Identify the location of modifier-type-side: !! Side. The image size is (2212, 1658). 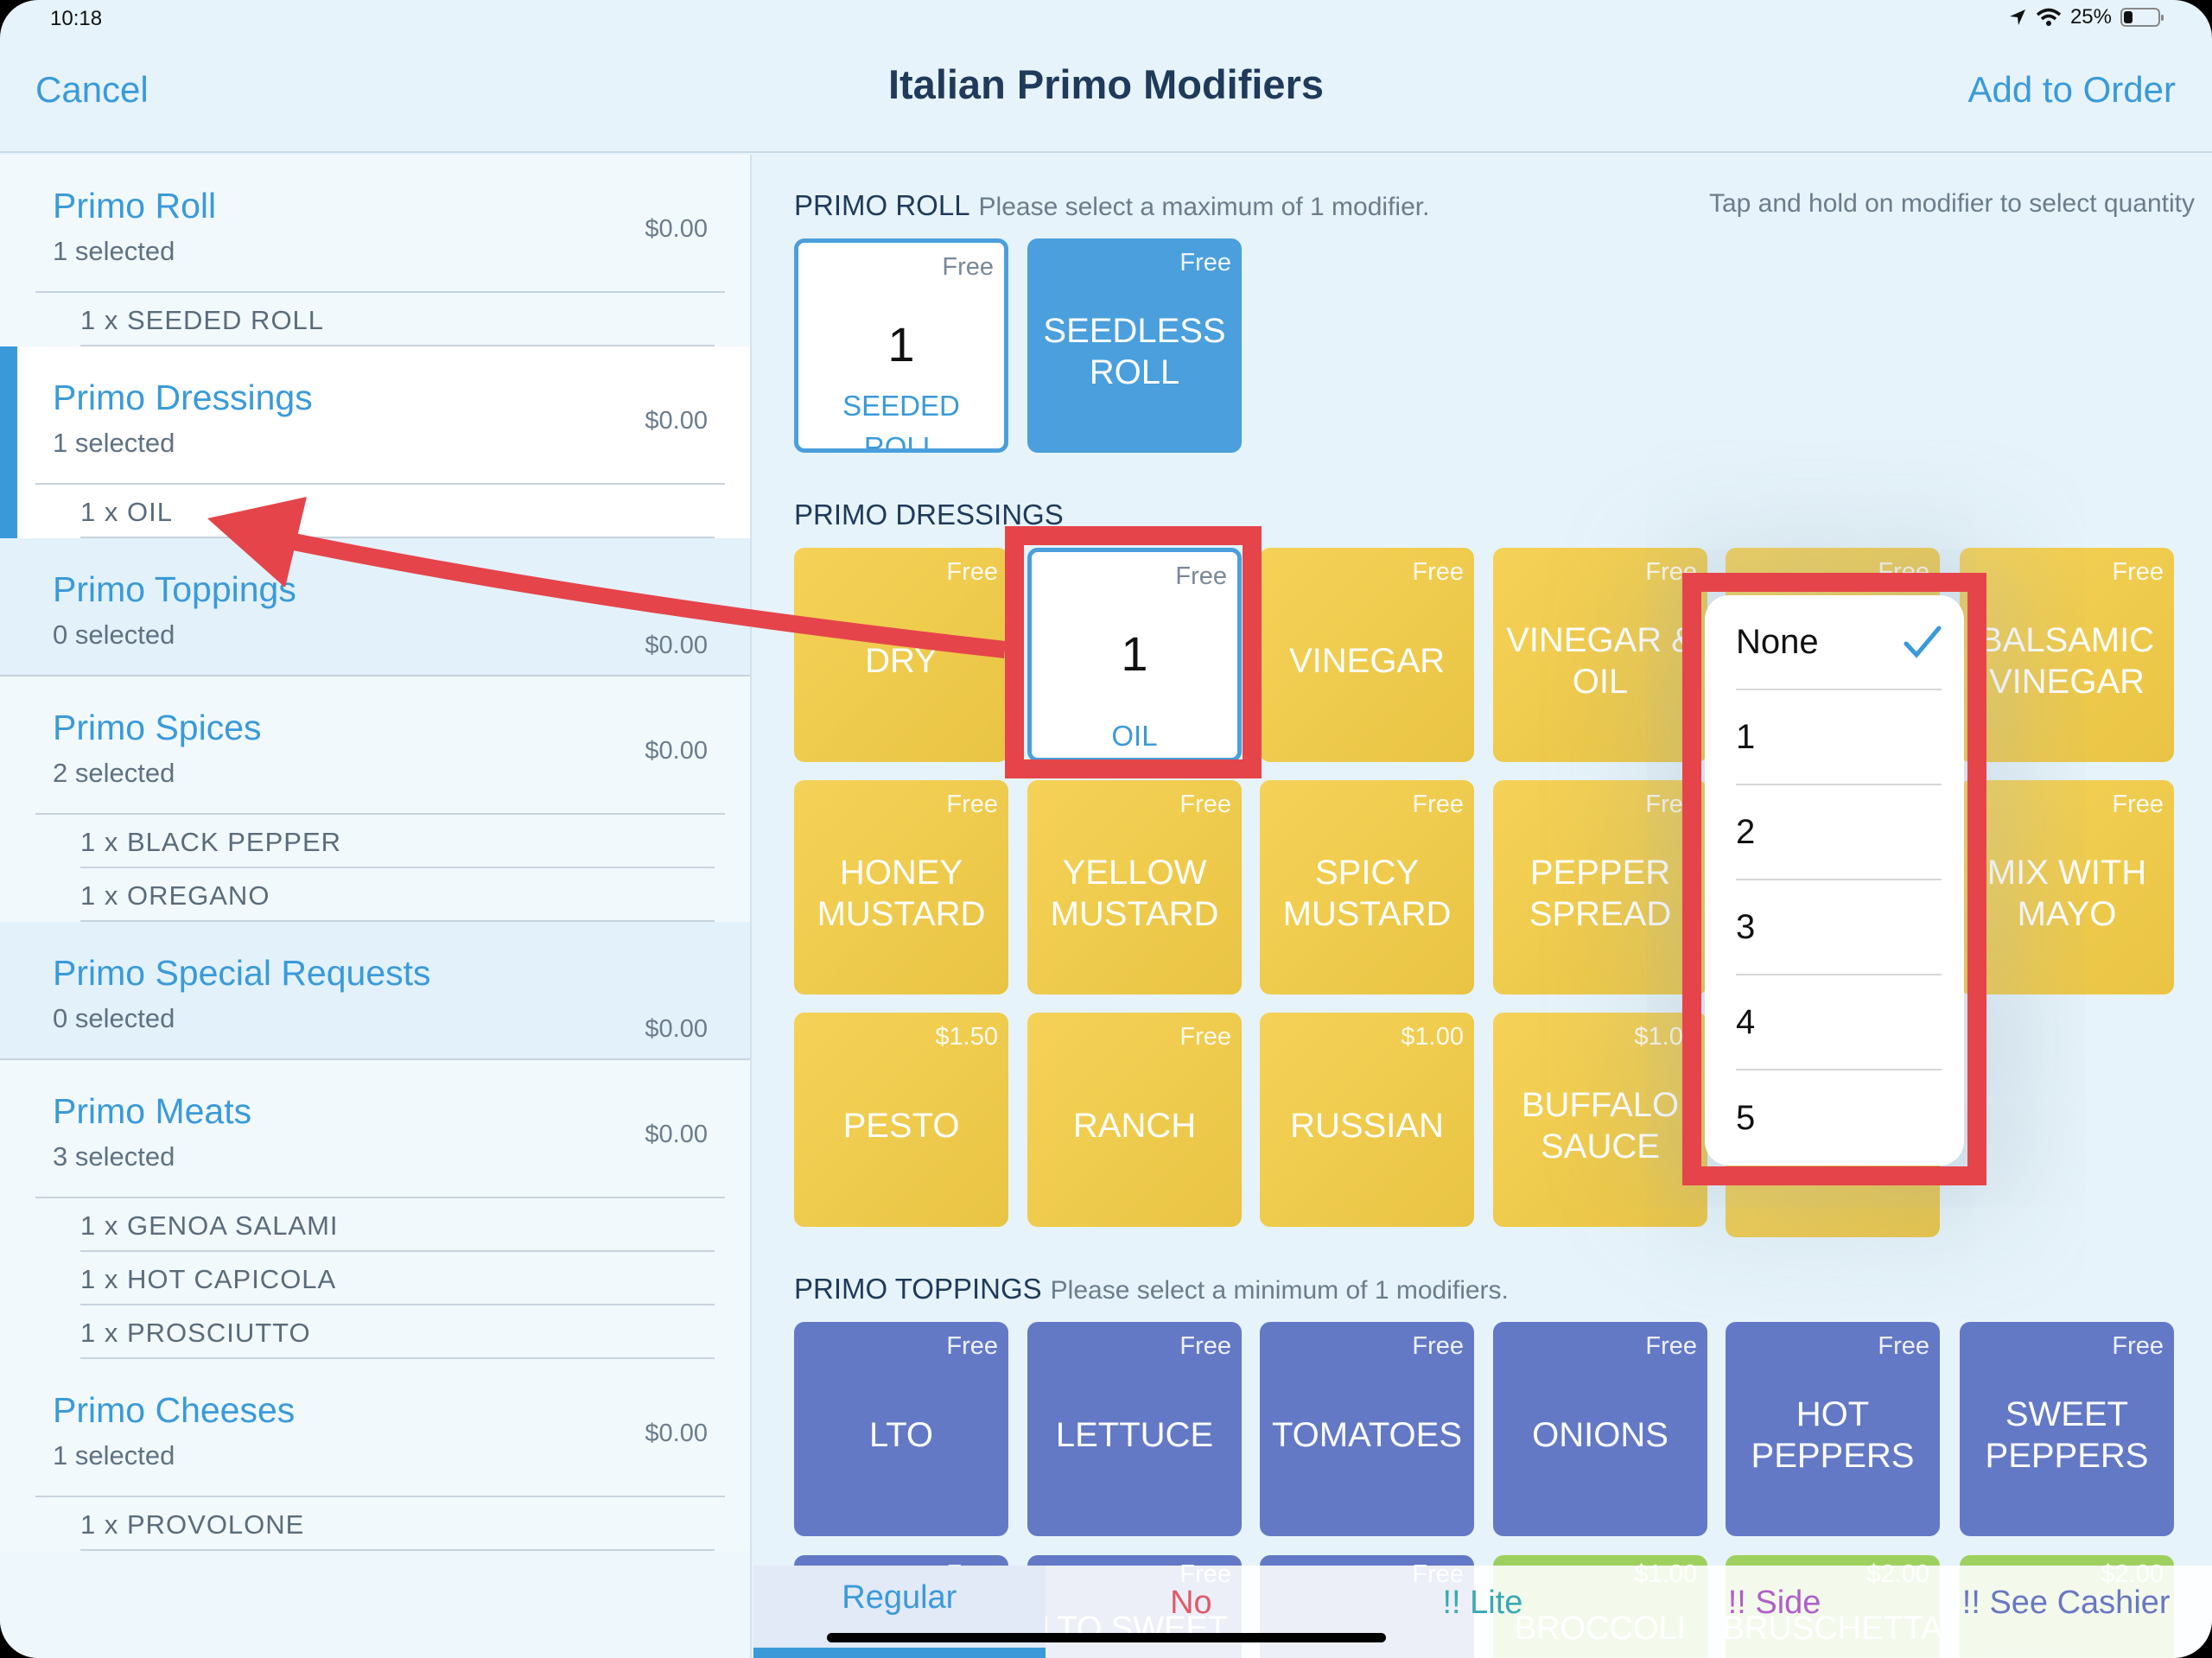
(1775, 1612).